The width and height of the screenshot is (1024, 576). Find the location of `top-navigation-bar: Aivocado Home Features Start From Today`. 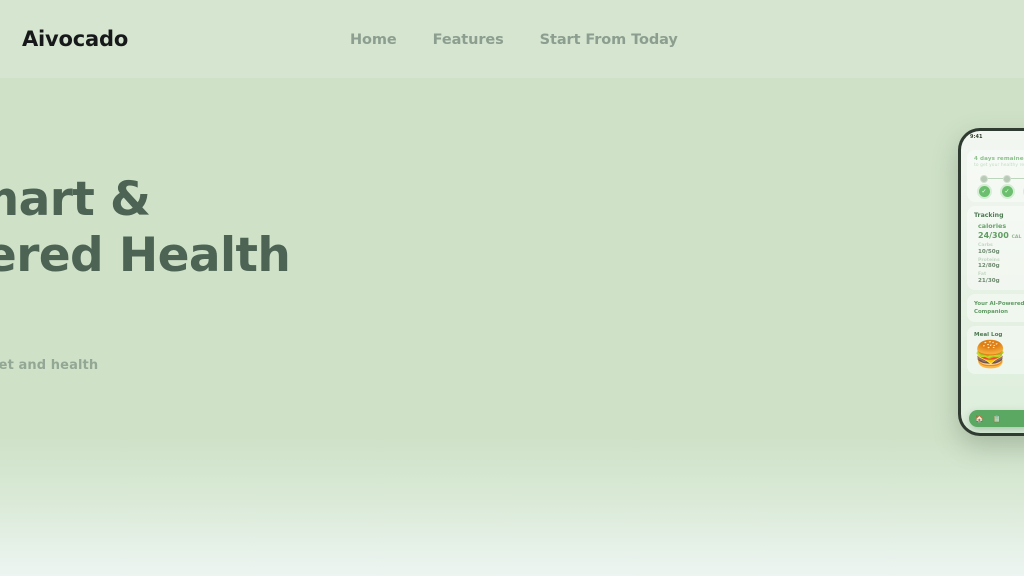

top-navigation-bar: Aivocado Home Features Start From Today is located at coordinates (512, 39).